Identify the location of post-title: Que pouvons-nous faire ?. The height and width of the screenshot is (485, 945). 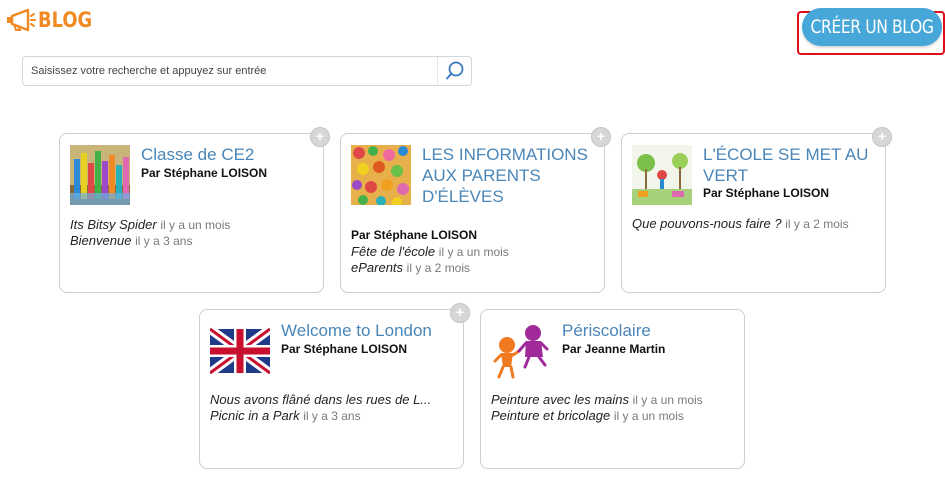
(707, 223).